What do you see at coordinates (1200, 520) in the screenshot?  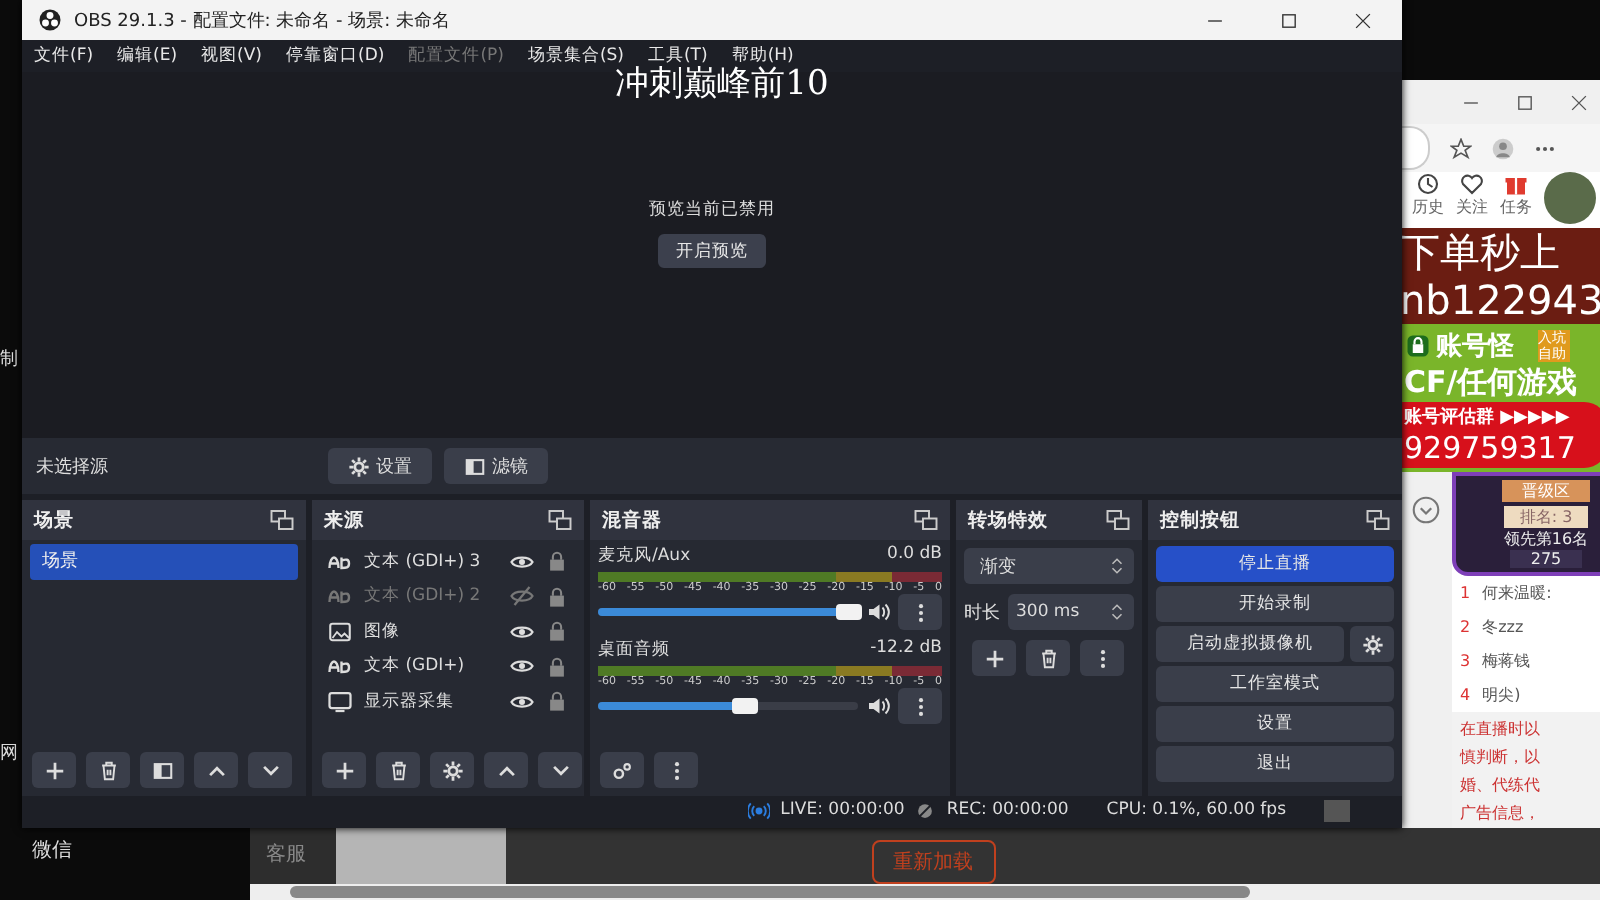 I see `panel-title: 控制按钮` at bounding box center [1200, 520].